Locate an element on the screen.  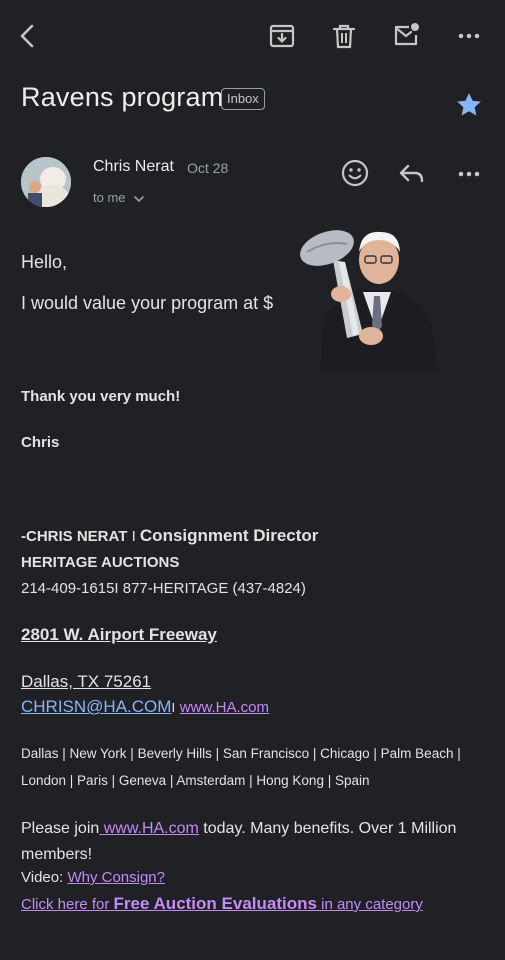
why-consign-link: Why Consign? is located at coordinates (116, 877).